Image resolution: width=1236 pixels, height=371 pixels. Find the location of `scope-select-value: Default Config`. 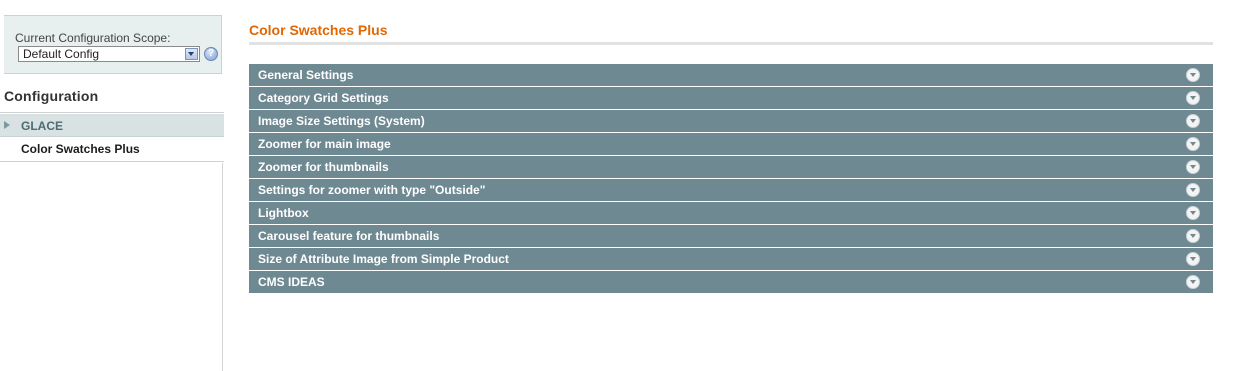

scope-select-value: Default Config is located at coordinates (61, 54).